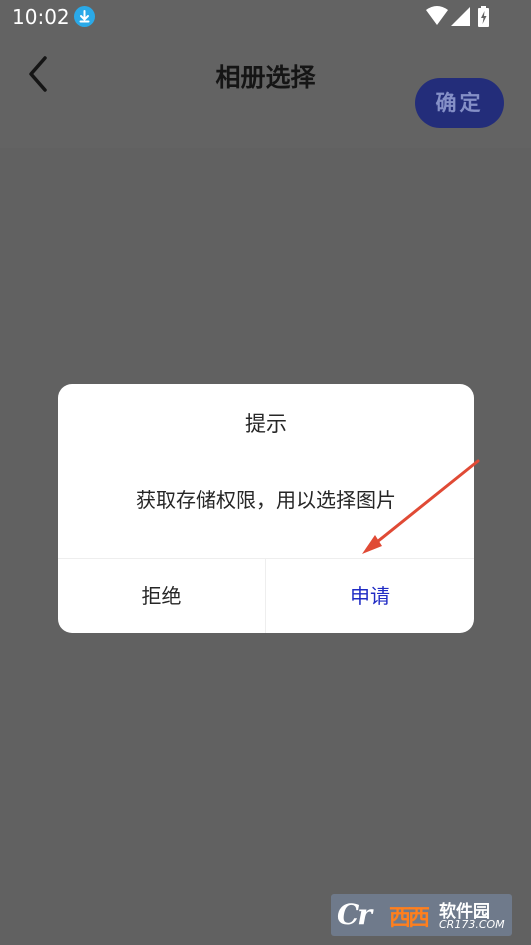 Image resolution: width=531 pixels, height=945 pixels. What do you see at coordinates (370, 596) in the screenshot?
I see `apply-button: 申请` at bounding box center [370, 596].